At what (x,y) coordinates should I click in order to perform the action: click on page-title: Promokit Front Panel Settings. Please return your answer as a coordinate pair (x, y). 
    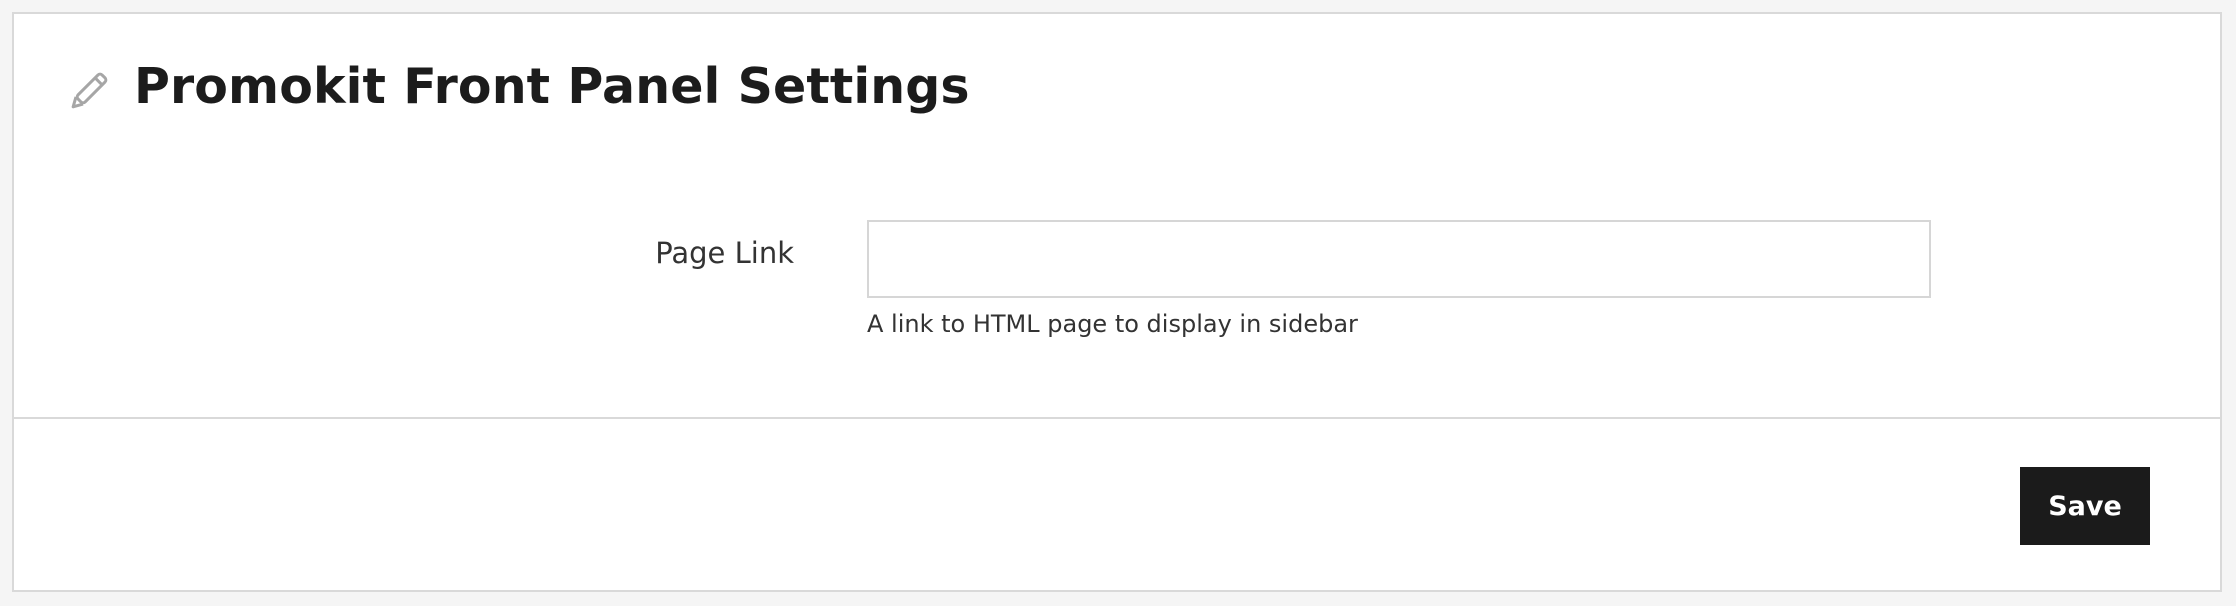
    Looking at the image, I should click on (552, 86).